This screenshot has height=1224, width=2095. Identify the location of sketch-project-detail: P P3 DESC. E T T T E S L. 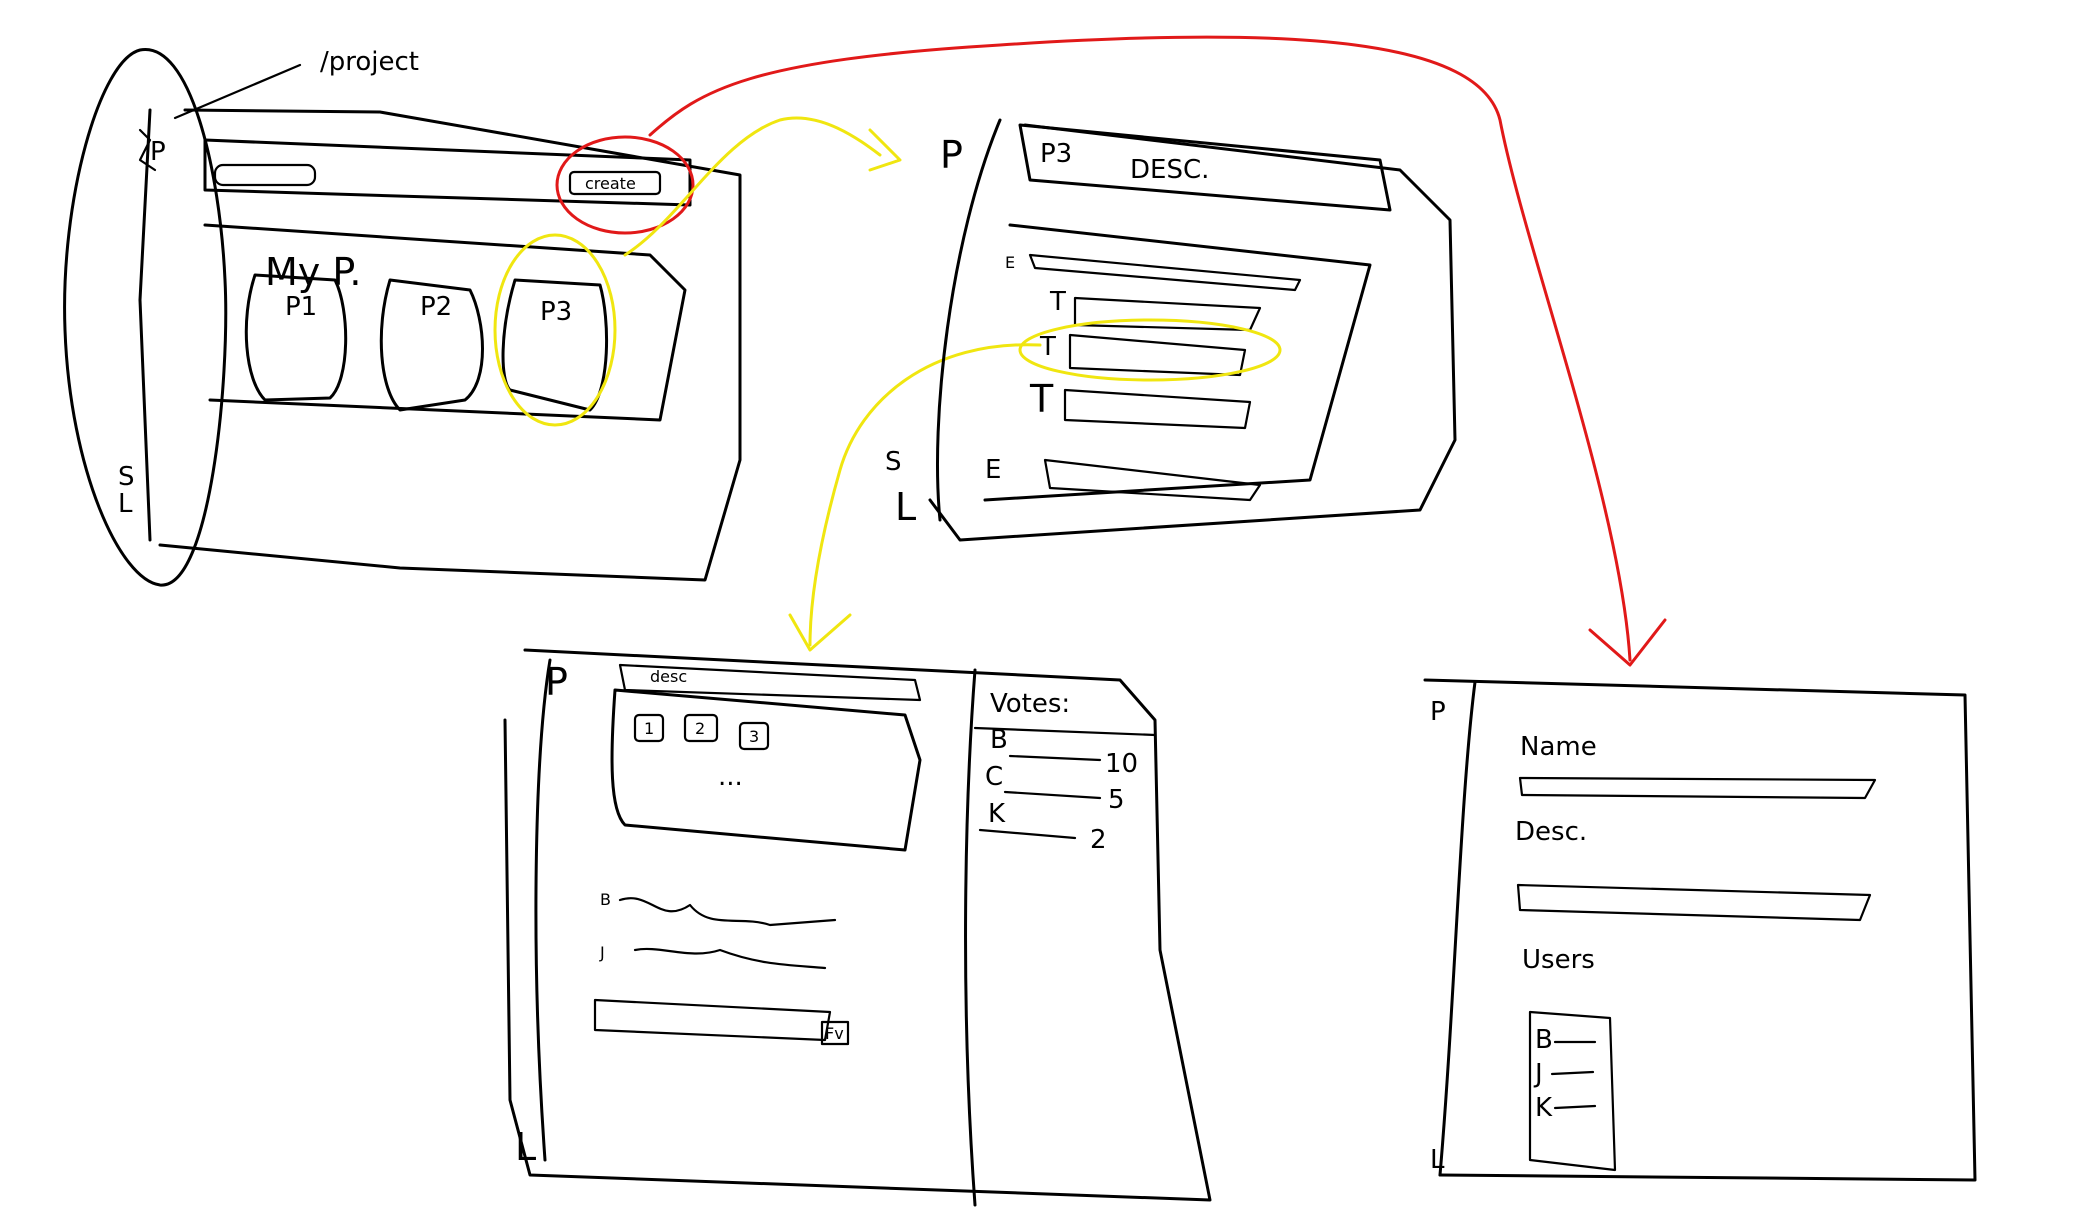
(1171, 330).